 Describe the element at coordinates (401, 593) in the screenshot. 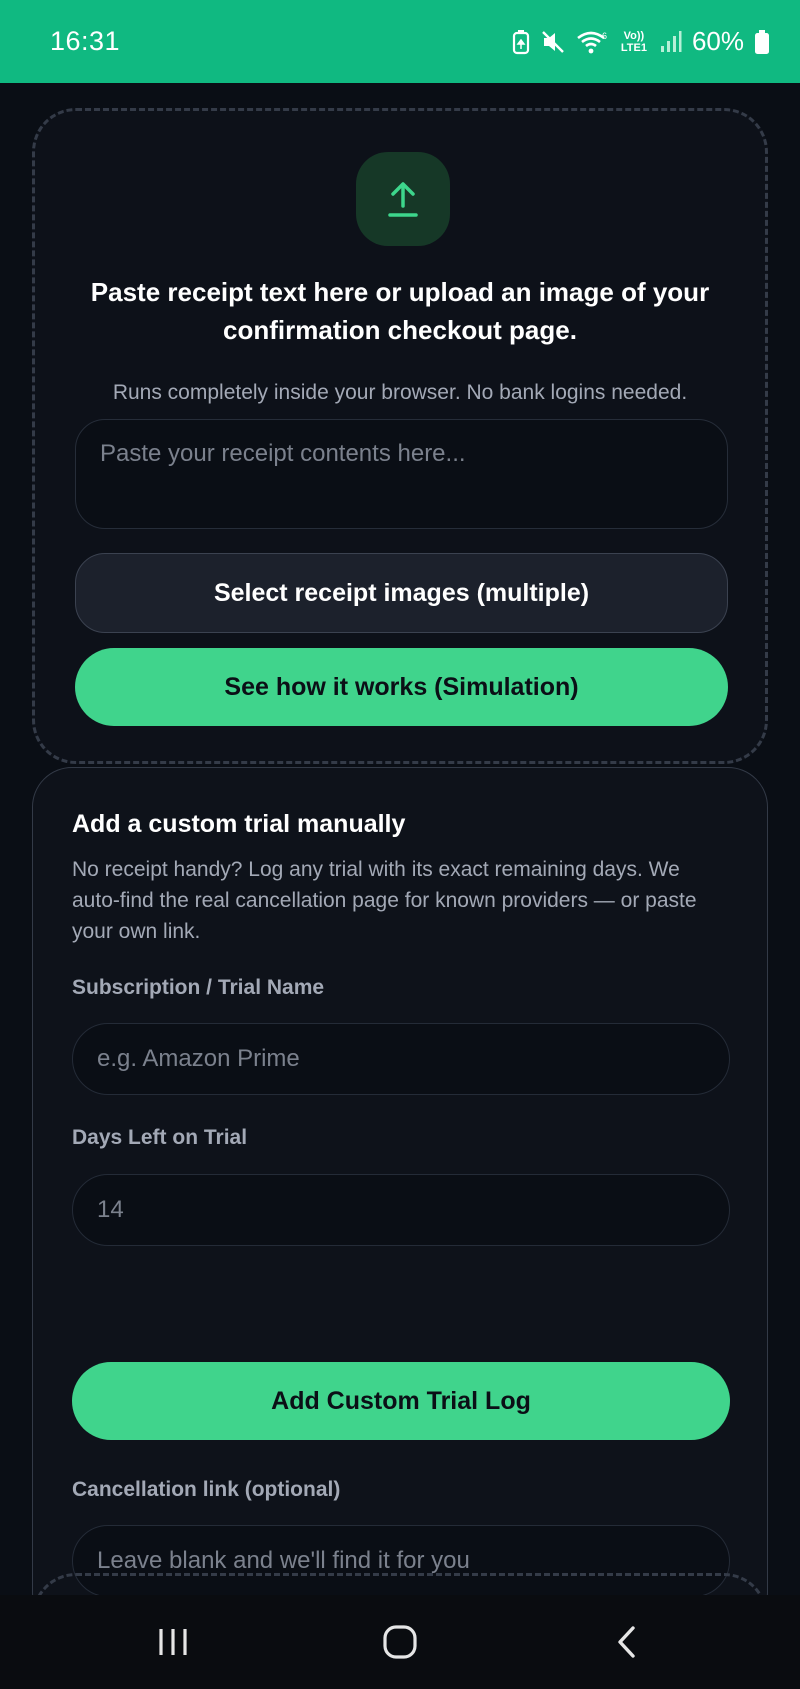

I see `select-images-button: Select receipt images (multiple)` at that location.